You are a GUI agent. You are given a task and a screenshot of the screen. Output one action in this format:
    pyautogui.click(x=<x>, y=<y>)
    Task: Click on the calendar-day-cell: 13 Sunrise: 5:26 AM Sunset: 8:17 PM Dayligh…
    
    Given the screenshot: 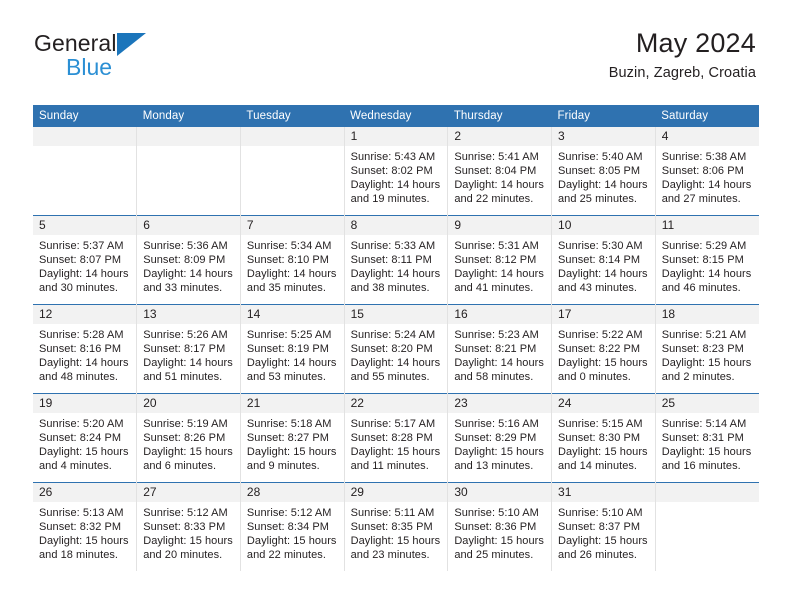 What is the action you would take?
    pyautogui.click(x=188, y=349)
    